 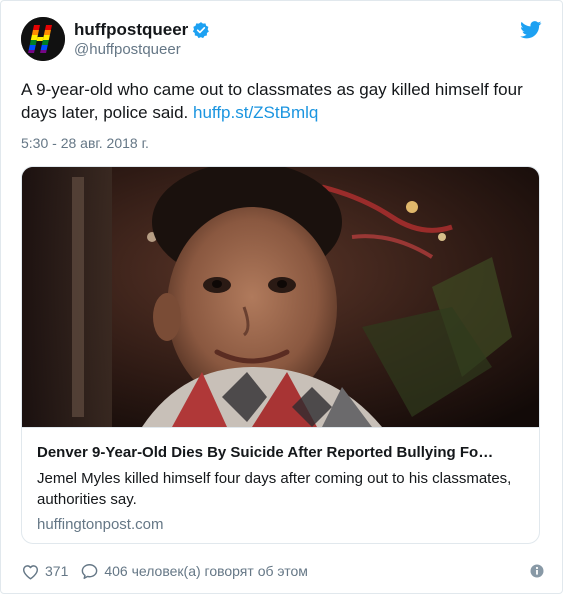 I want to click on like-button: 371, so click(x=44, y=571).